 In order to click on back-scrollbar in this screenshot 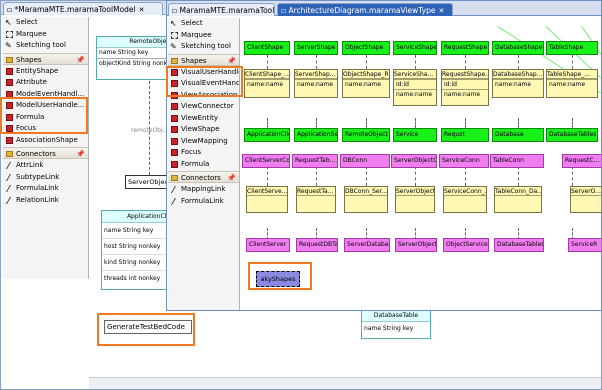, I will do `click(345, 383)`.